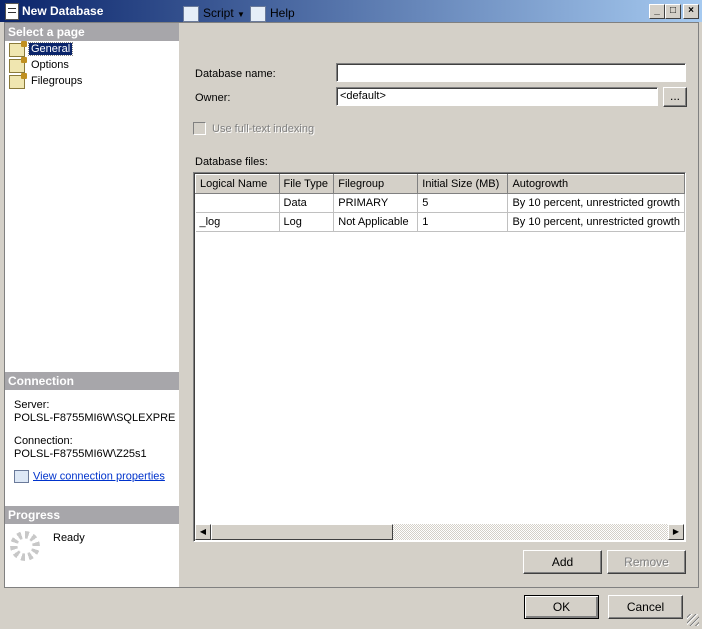 The width and height of the screenshot is (702, 629). Describe the element at coordinates (199, 128) in the screenshot. I see `fulltext-checkbox` at that location.